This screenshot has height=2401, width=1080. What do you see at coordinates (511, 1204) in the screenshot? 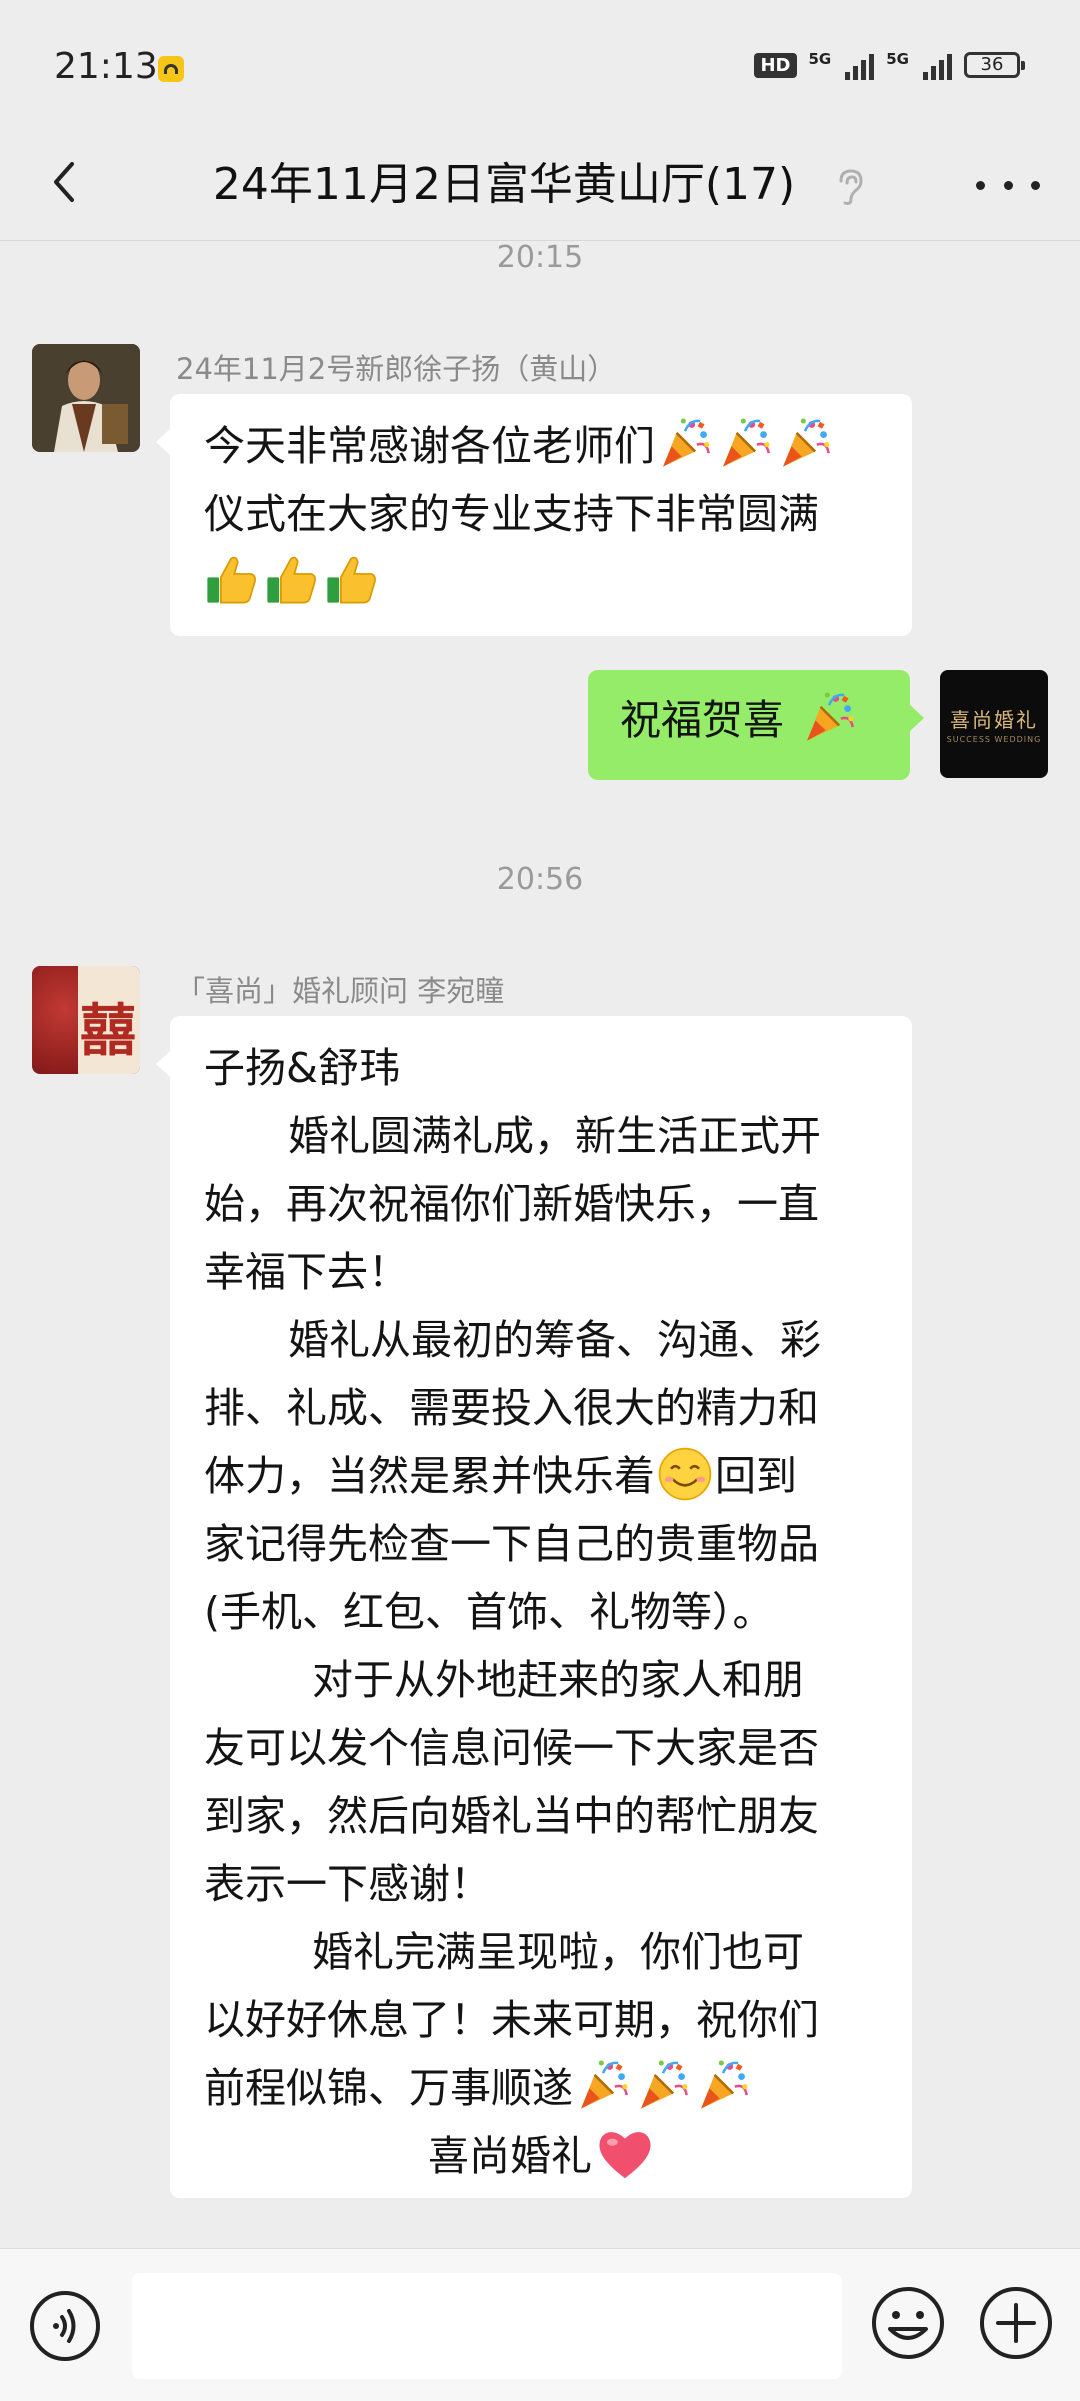
I see `message-line: 始，再次祝福你们新婚快乐，一直` at bounding box center [511, 1204].